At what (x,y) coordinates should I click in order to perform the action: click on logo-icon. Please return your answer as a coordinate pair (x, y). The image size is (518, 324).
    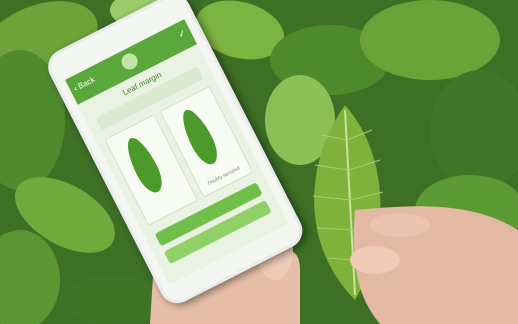
    Looking at the image, I should click on (129, 61).